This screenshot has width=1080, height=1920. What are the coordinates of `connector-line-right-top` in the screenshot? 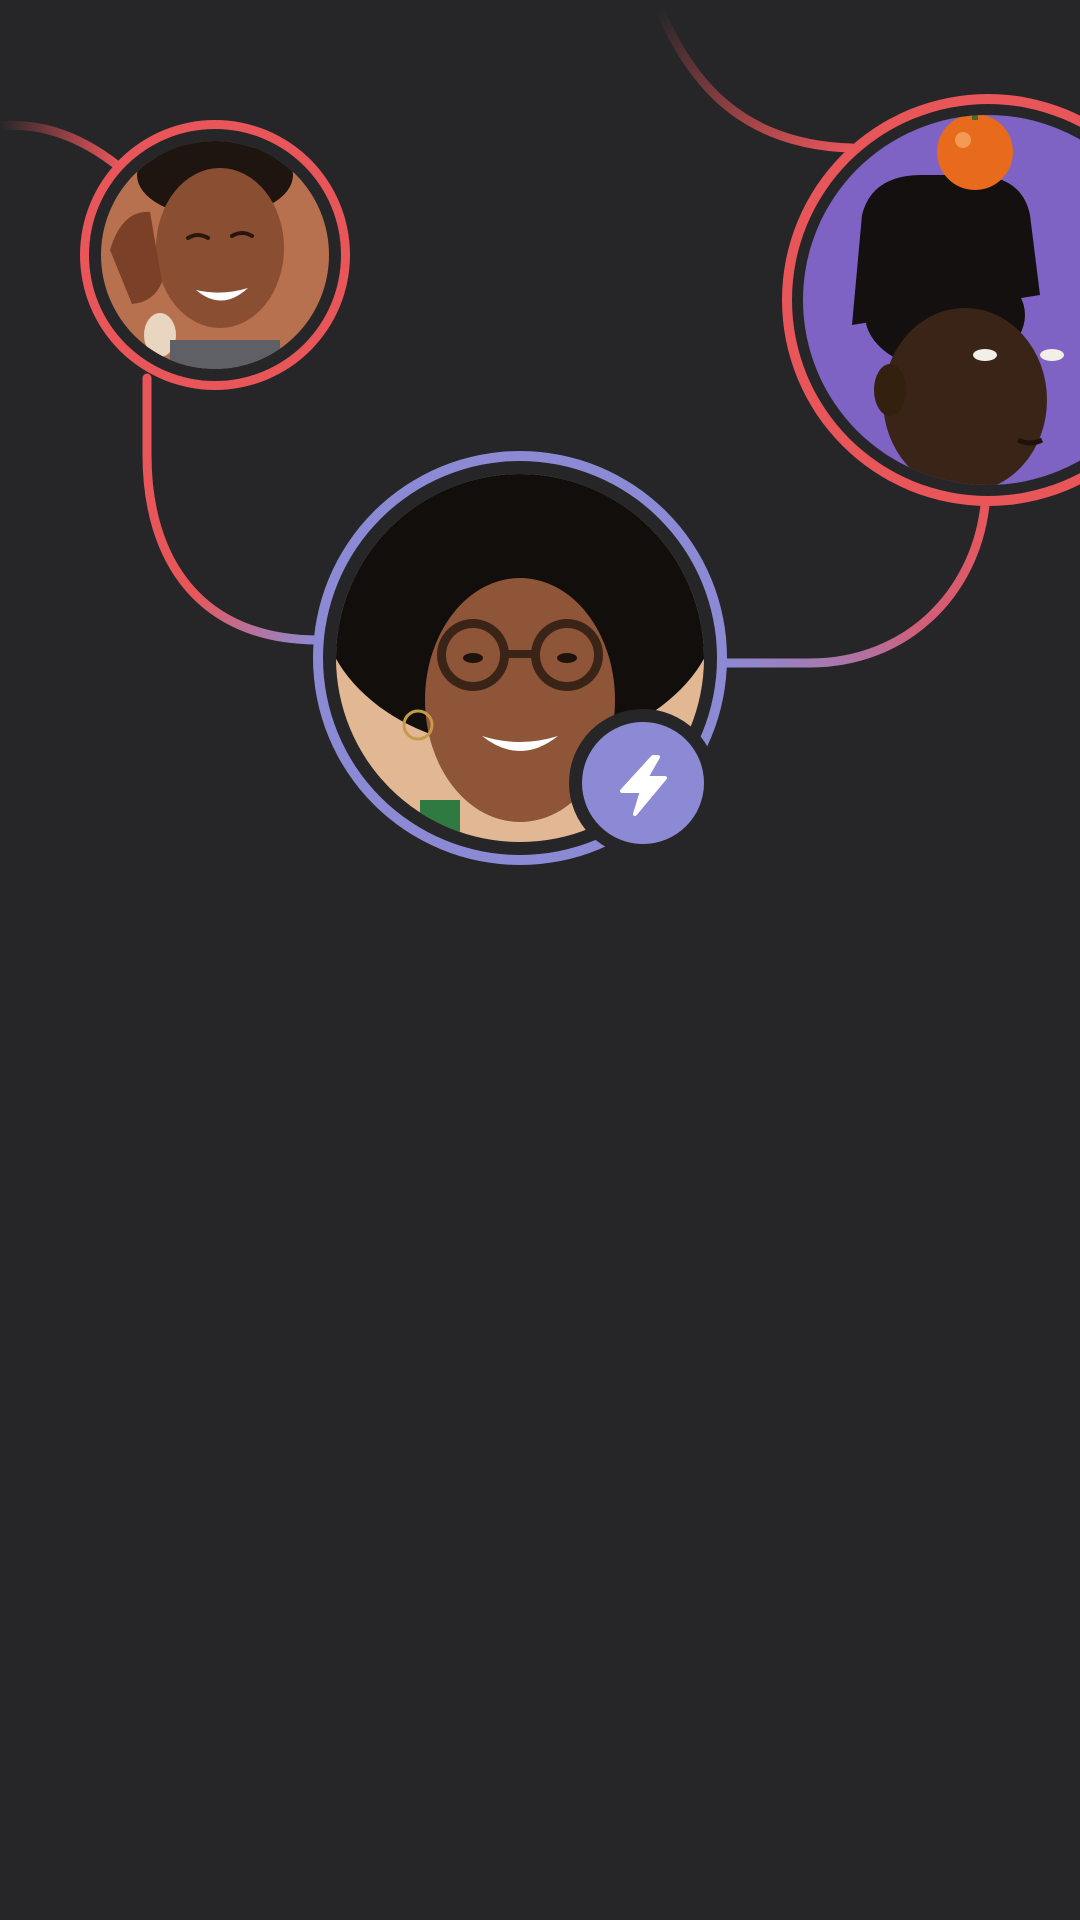 It's located at (756, 79).